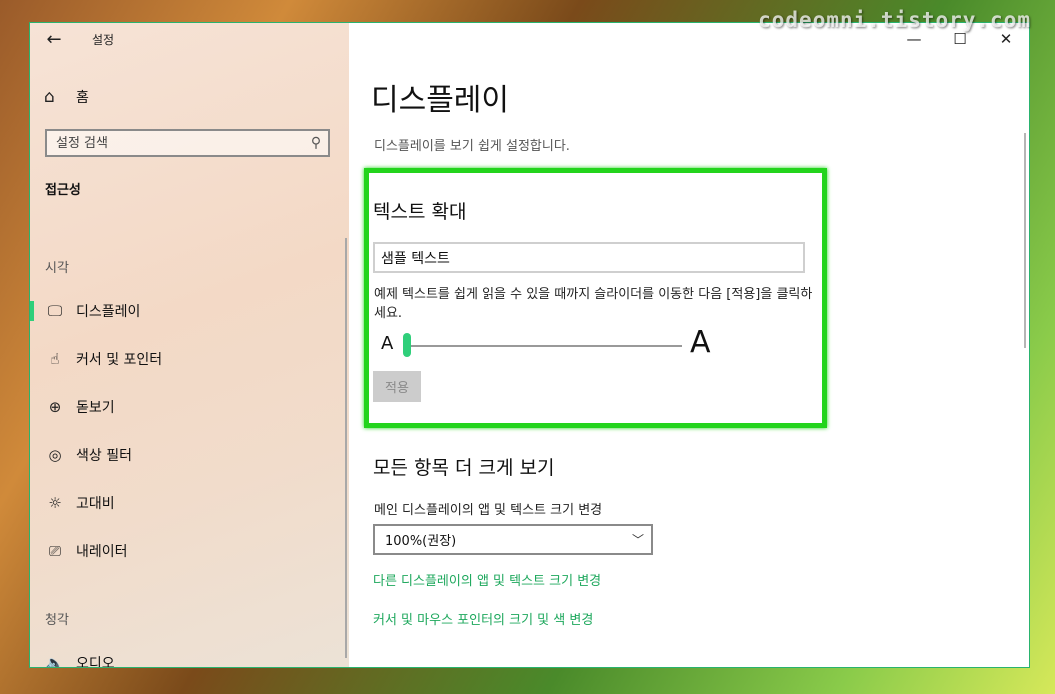 This screenshot has width=1055, height=694. What do you see at coordinates (189, 455) in the screenshot?
I see `sidebar-item-color-filter: ◎ 색상 필터` at bounding box center [189, 455].